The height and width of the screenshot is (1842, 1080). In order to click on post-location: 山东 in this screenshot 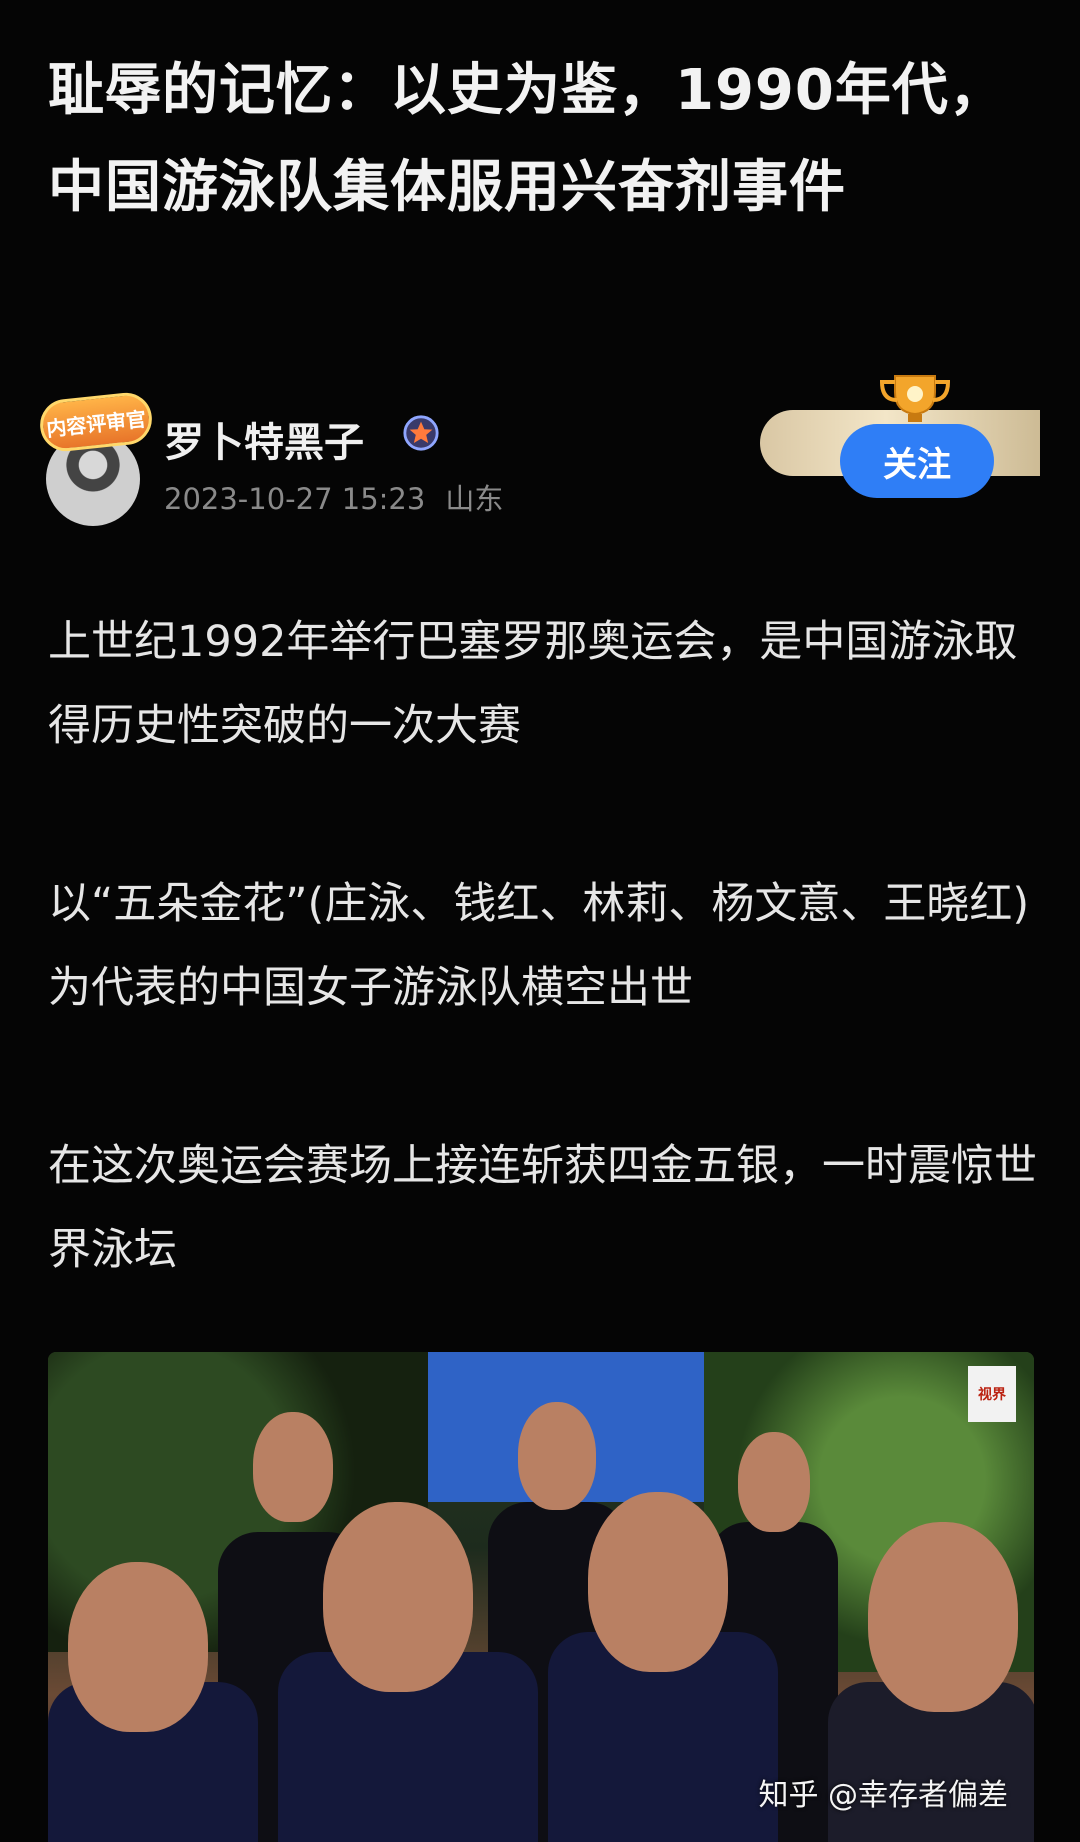, I will do `click(474, 499)`.